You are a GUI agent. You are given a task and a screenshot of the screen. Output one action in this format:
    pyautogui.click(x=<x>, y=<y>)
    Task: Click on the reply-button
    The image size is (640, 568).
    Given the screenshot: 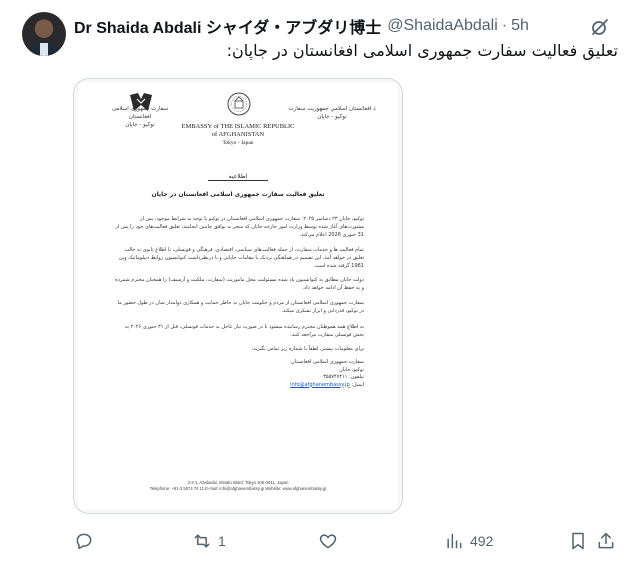 What is the action you would take?
    pyautogui.click(x=87, y=541)
    